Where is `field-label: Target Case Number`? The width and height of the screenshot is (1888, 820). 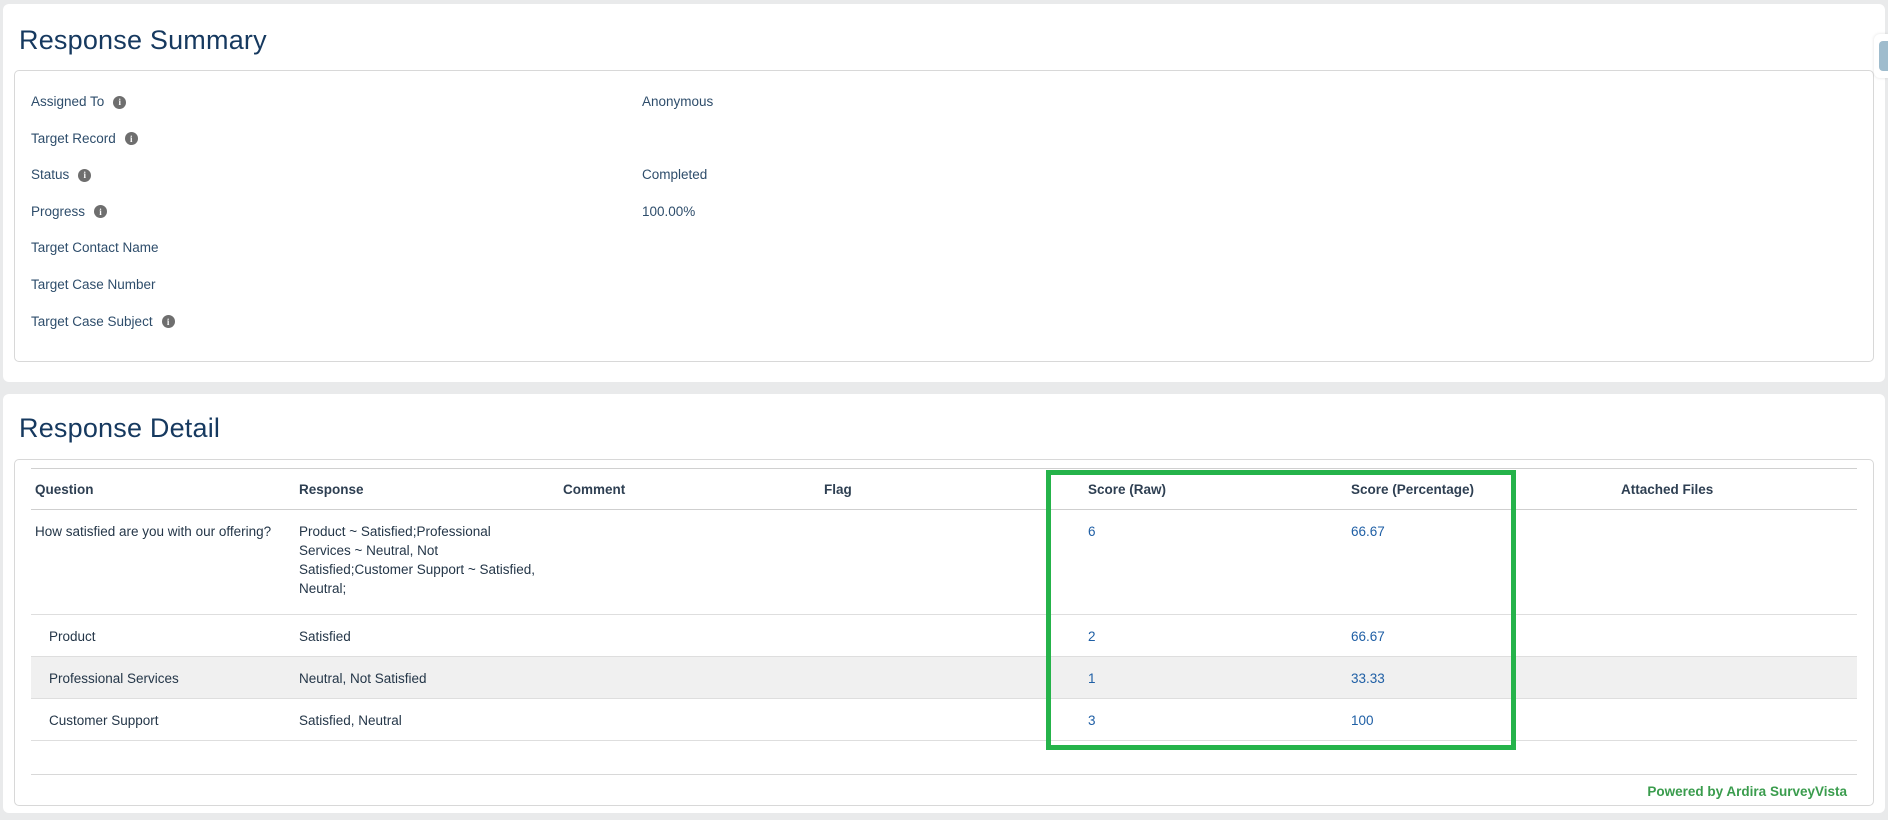 field-label: Target Case Number is located at coordinates (93, 284).